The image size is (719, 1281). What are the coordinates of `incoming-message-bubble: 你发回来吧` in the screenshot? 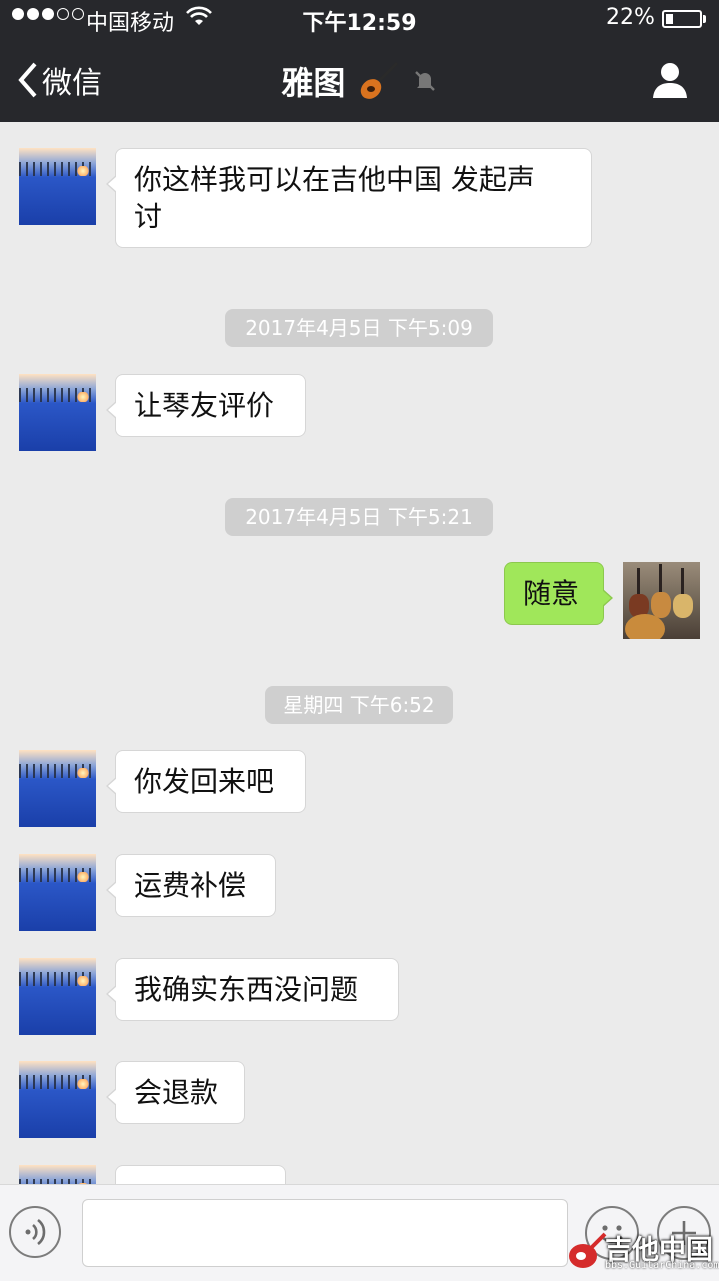 It's located at (206, 781).